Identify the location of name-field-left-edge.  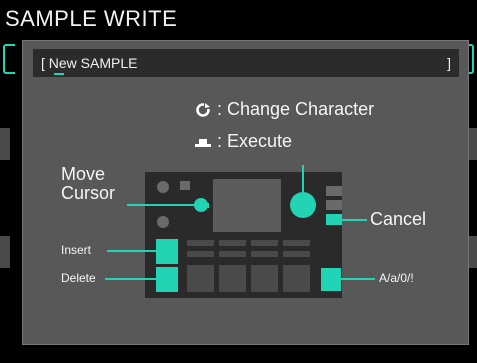
(9, 59).